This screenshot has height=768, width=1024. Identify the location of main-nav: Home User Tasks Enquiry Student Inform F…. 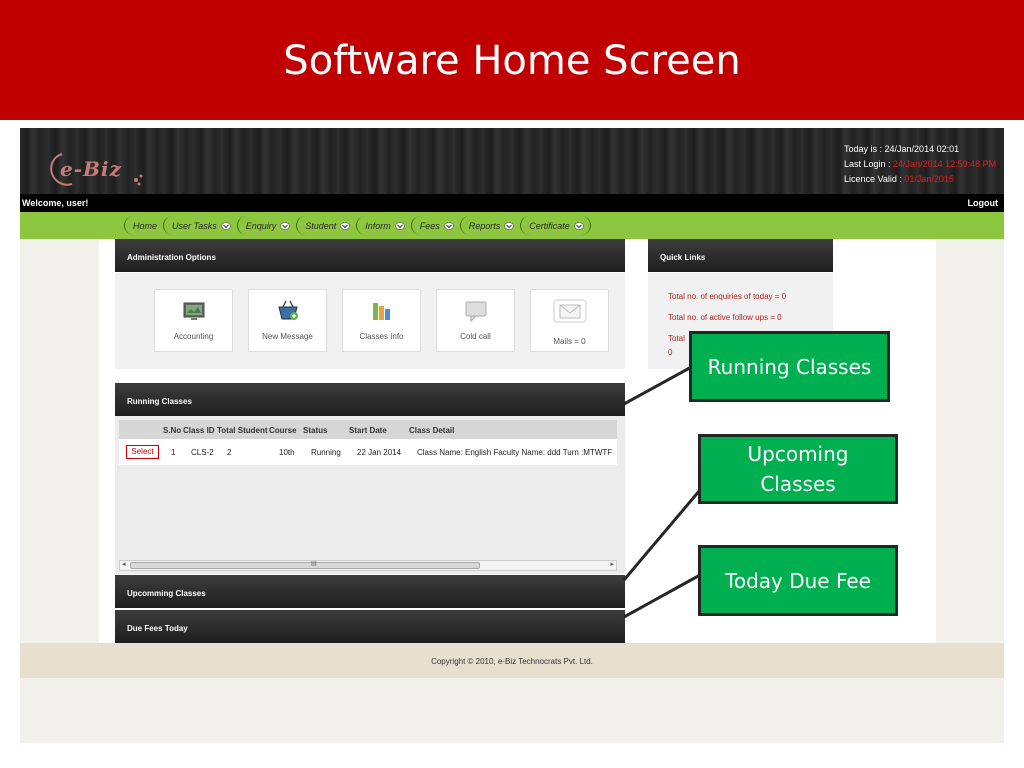
(512, 225).